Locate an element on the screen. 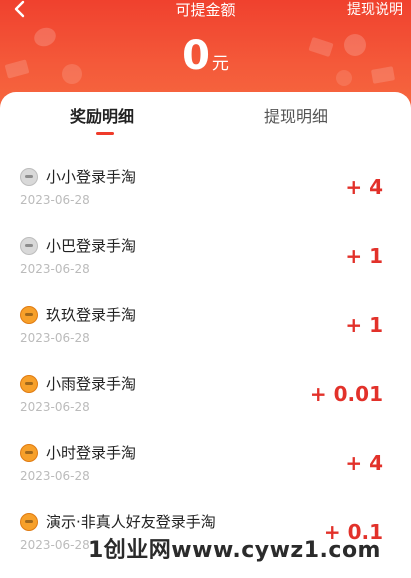 The width and height of the screenshot is (411, 578). record-name: 演示·非真人好友登录手淘 is located at coordinates (131, 522).